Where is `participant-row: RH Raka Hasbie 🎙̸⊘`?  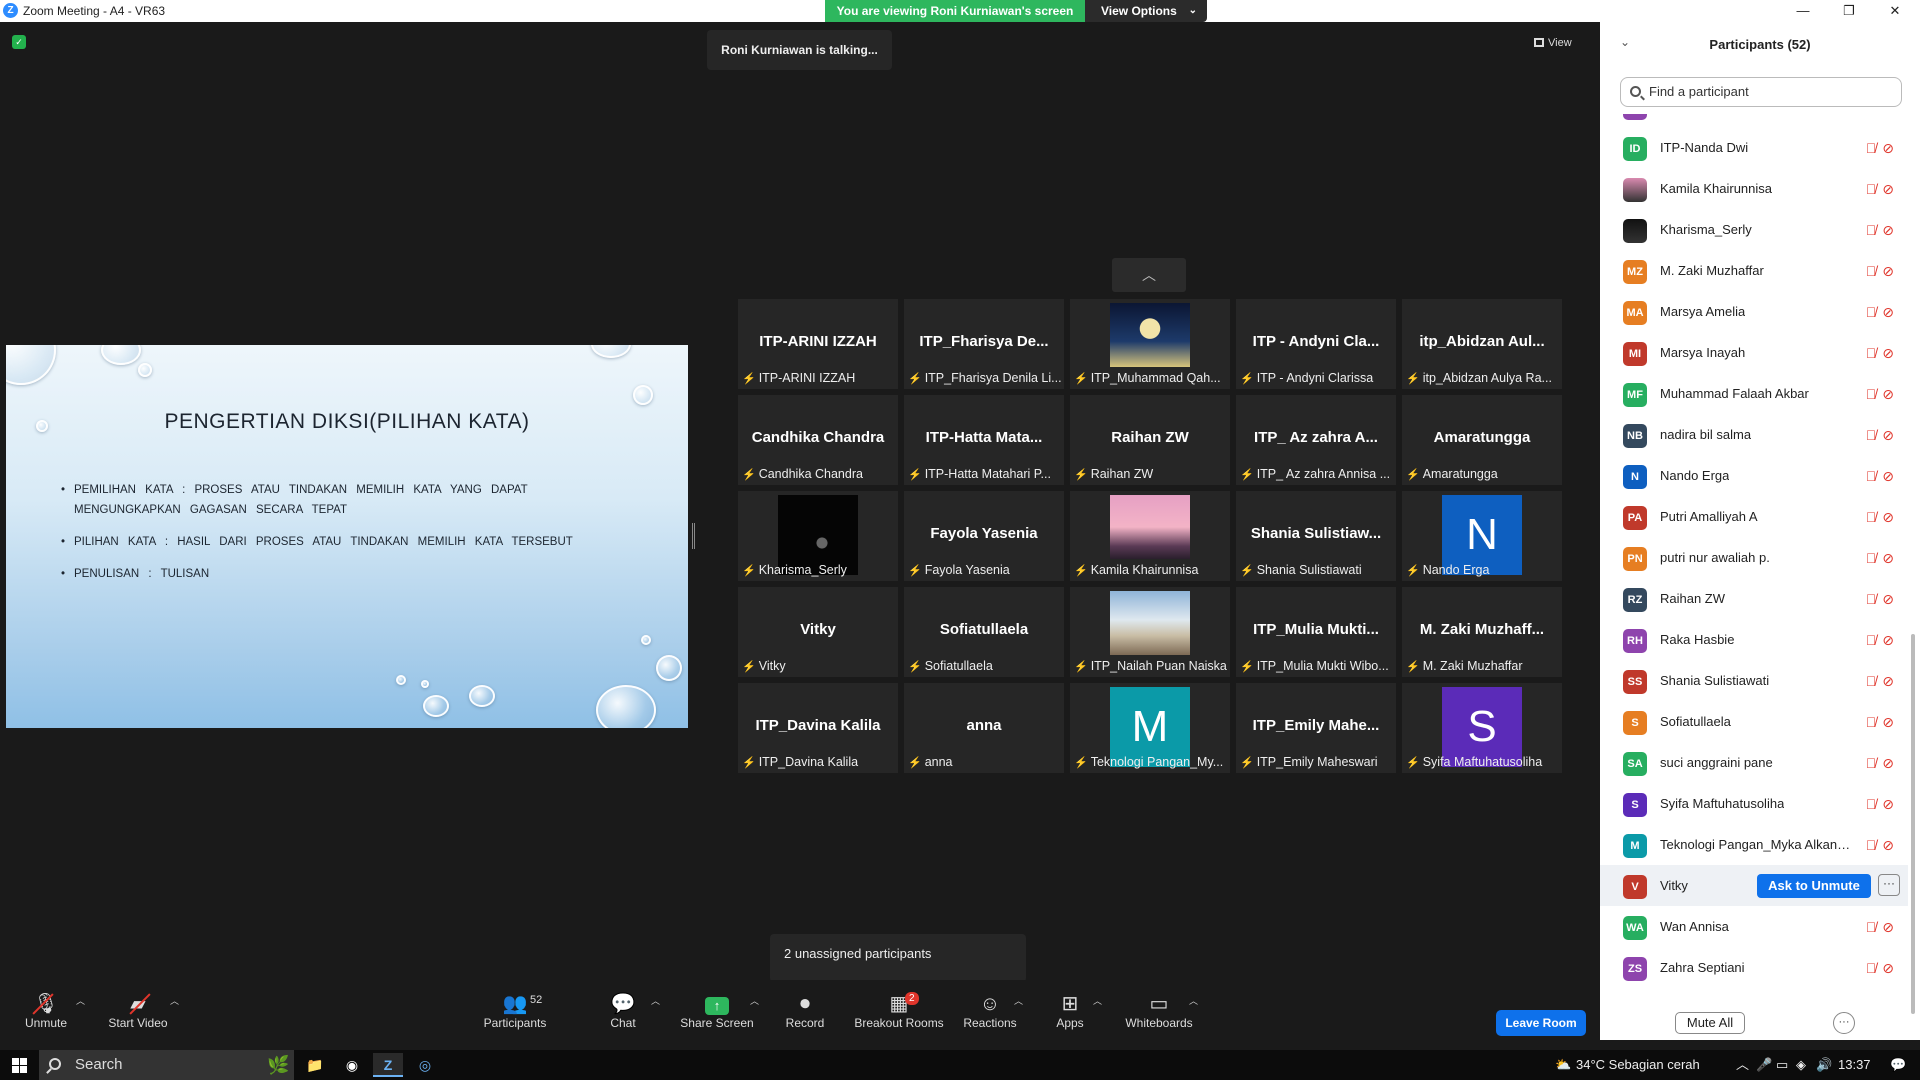
participant-row: RH Raka Hasbie 🎙̸⊘ is located at coordinates (1754, 639).